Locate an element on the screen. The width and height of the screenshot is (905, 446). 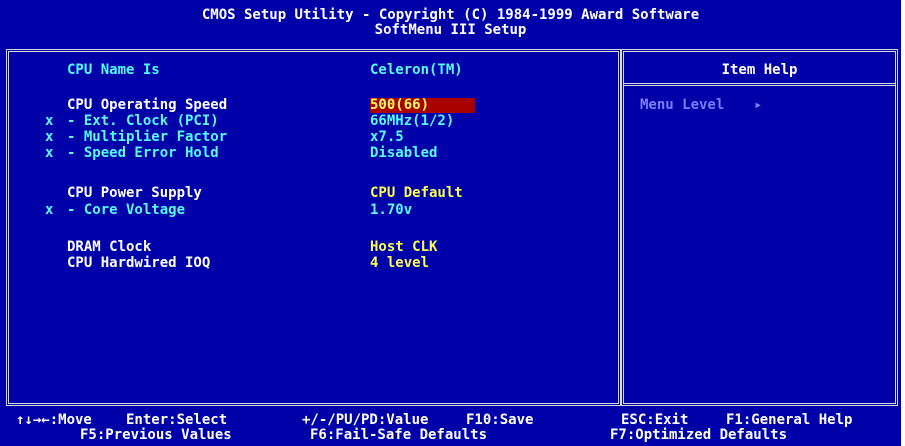
footer-exit-hint: ESC:Exit is located at coordinates (655, 420).